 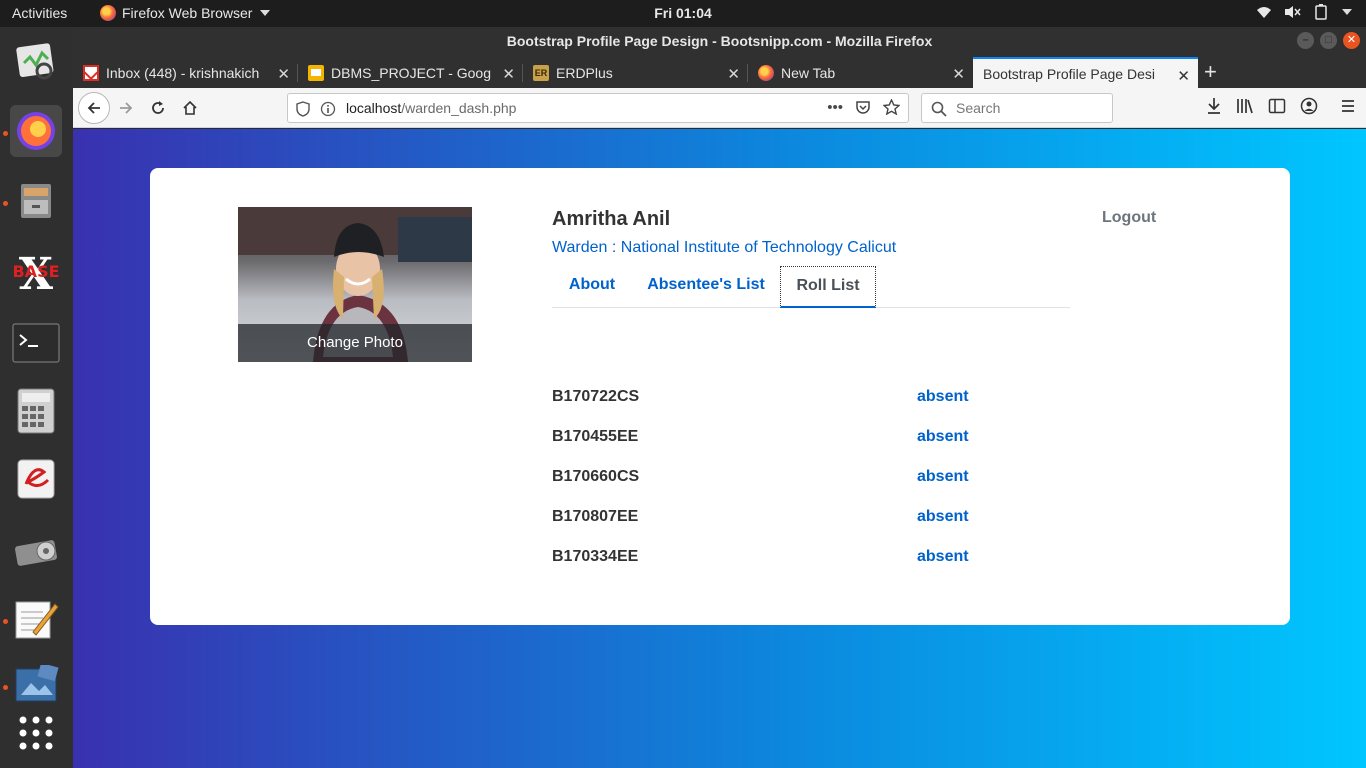 I want to click on image-viewer-icon, so click(x=37, y=683).